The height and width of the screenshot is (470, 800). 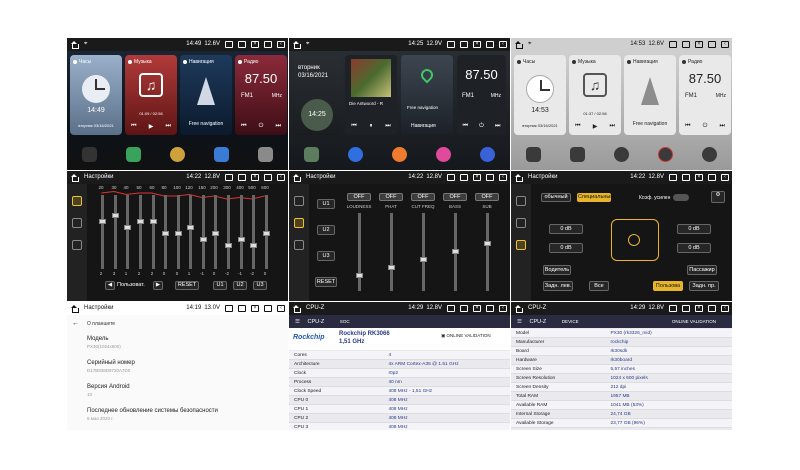 What do you see at coordinates (317, 95) in the screenshot?
I see `clock-card: вторник 03/16/2021 14:25` at bounding box center [317, 95].